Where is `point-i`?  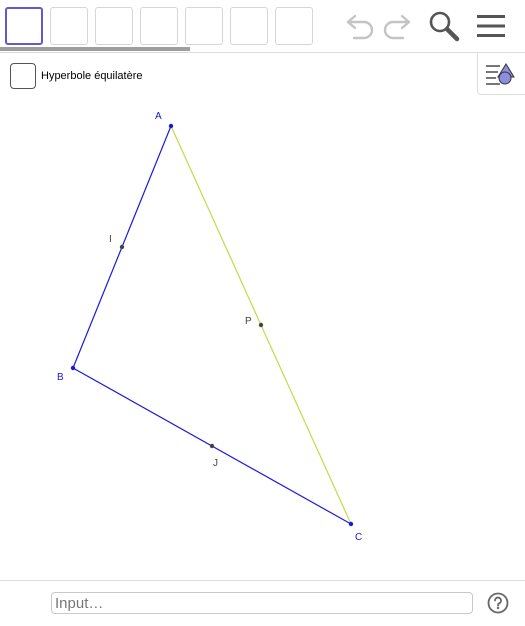 point-i is located at coordinates (122, 247).